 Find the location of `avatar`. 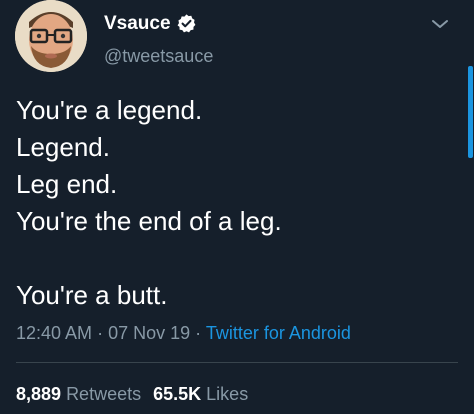

avatar is located at coordinates (51, 36).